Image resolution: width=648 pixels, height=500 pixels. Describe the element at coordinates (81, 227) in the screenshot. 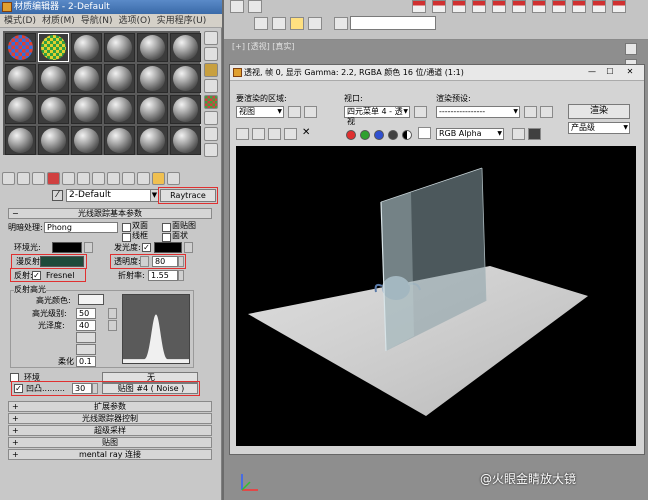

I see `shading-dropdown: Phong` at that location.